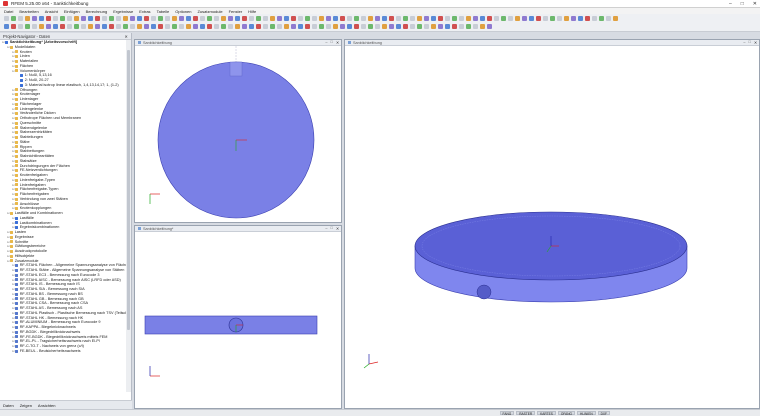  I want to click on status-kartes: KARTES, so click(546, 413).